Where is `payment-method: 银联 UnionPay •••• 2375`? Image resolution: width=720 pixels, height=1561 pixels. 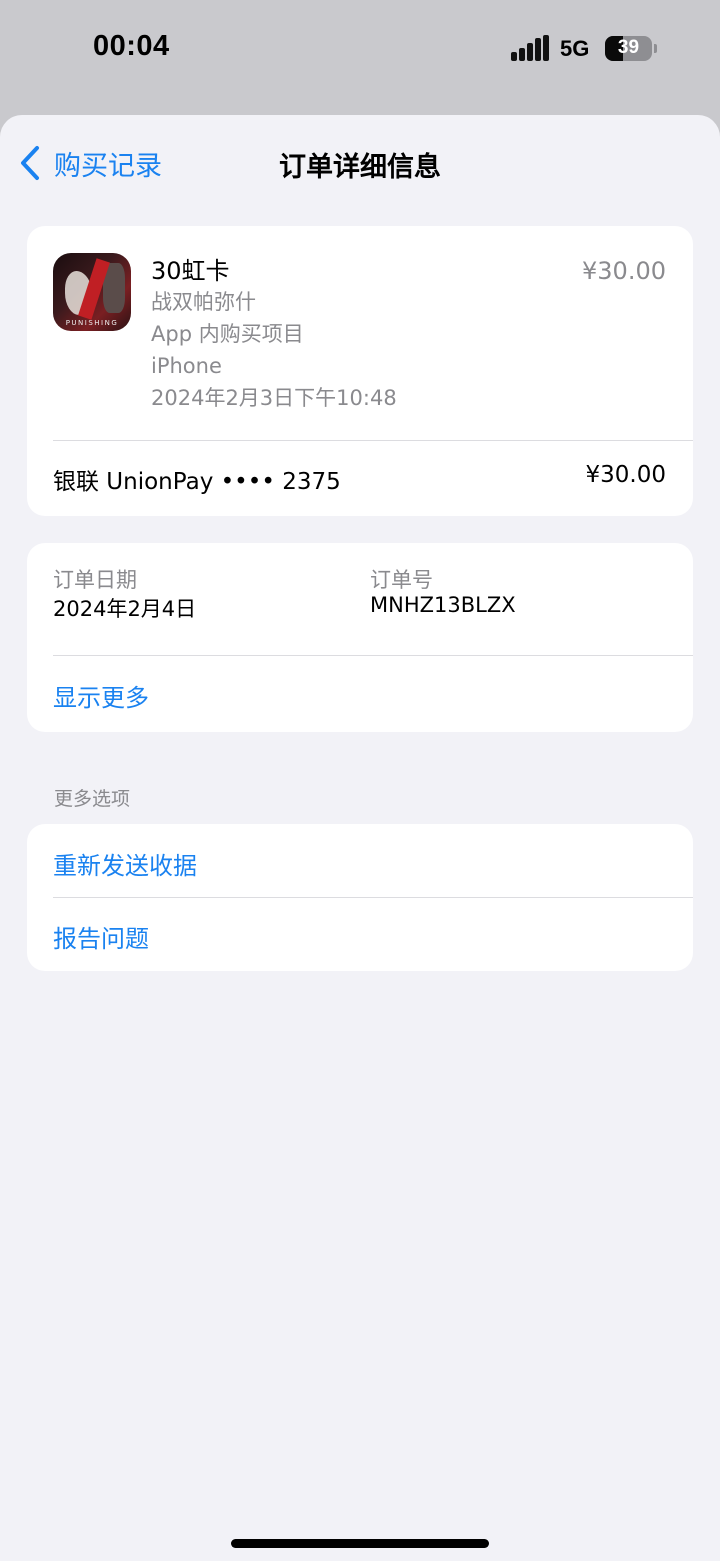
payment-method: 银联 UnionPay •••• 2375 is located at coordinates (197, 482).